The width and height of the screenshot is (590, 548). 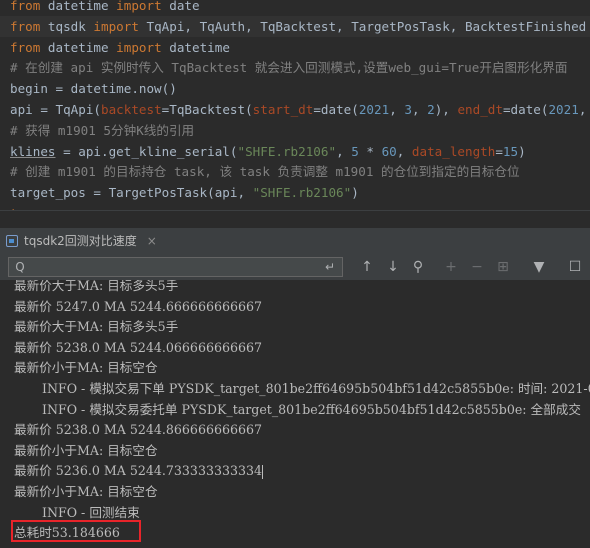 I want to click on console-search-toolbar: Q ↵ ↑ ↓ ⚲ + − ⊞ ▼ ☐, so click(x=295, y=267).